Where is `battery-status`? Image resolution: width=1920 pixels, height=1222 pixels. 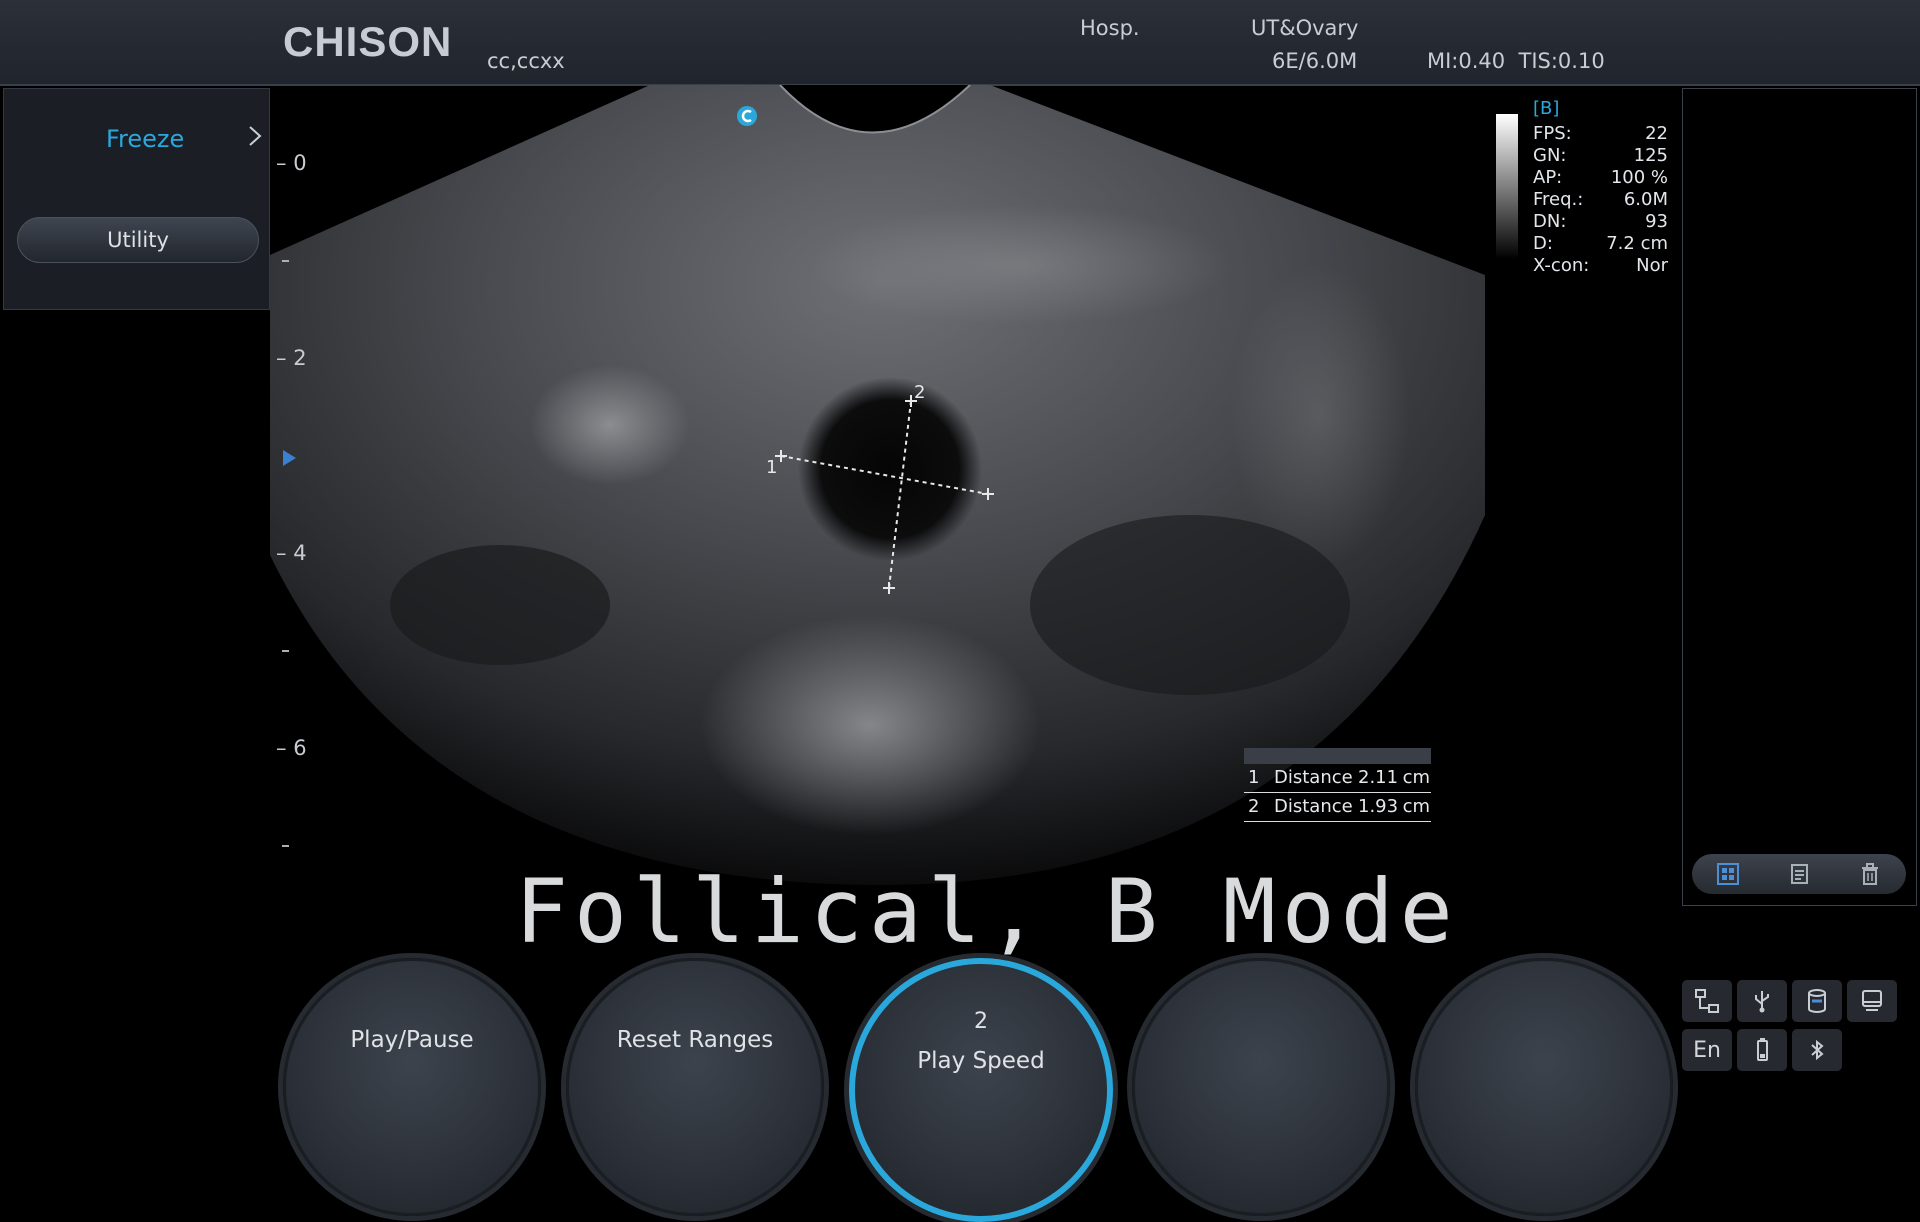 battery-status is located at coordinates (1762, 1050).